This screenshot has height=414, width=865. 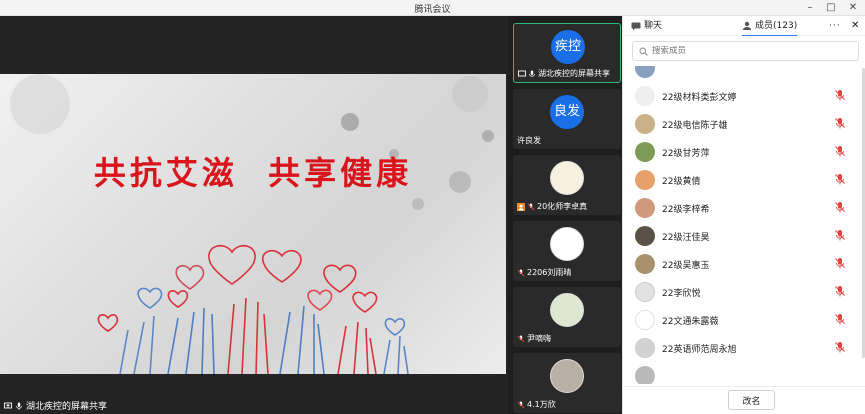 I want to click on list-item: 22级李梓希, so click(x=744, y=208).